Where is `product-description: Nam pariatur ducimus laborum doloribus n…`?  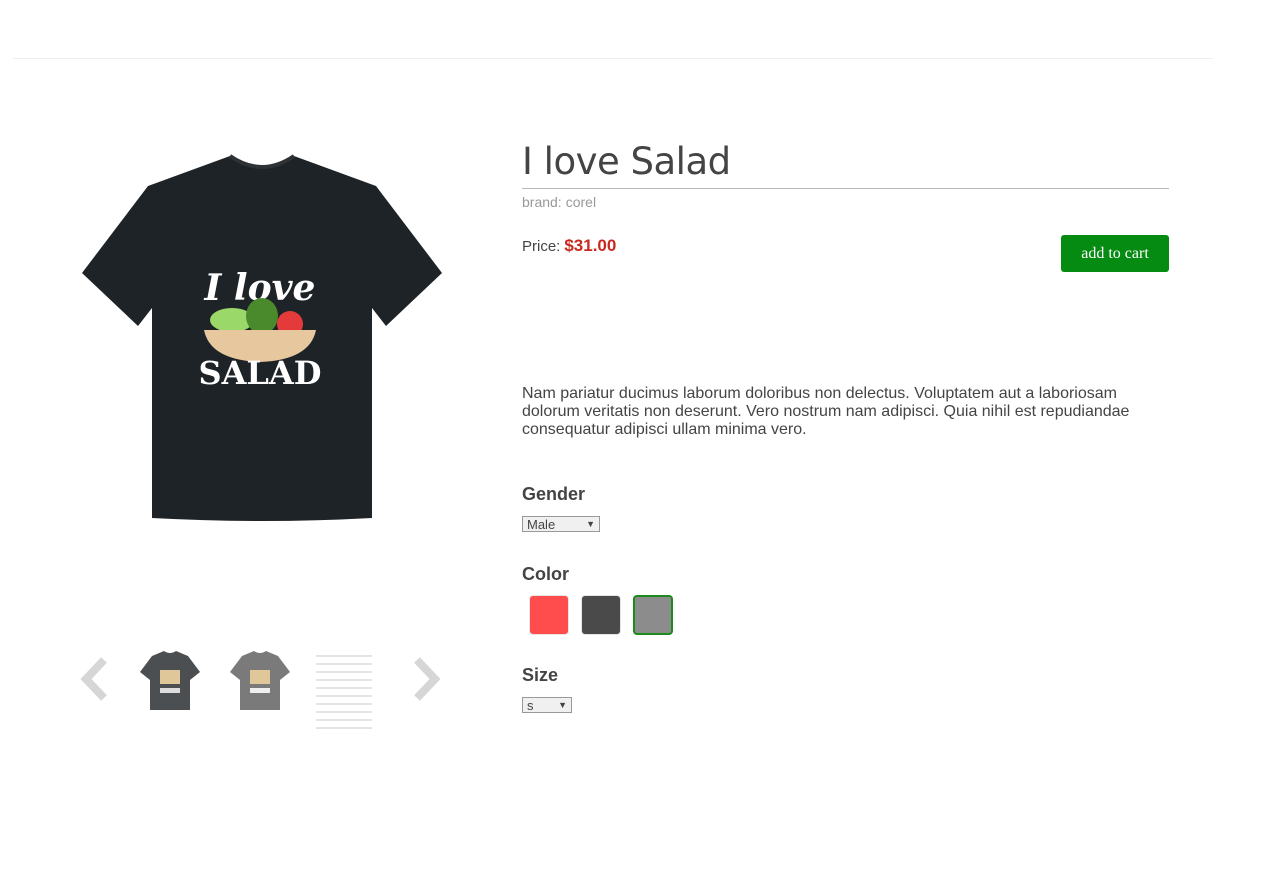
product-description: Nam pariatur ducimus laborum doloribus n… is located at coordinates (826, 411).